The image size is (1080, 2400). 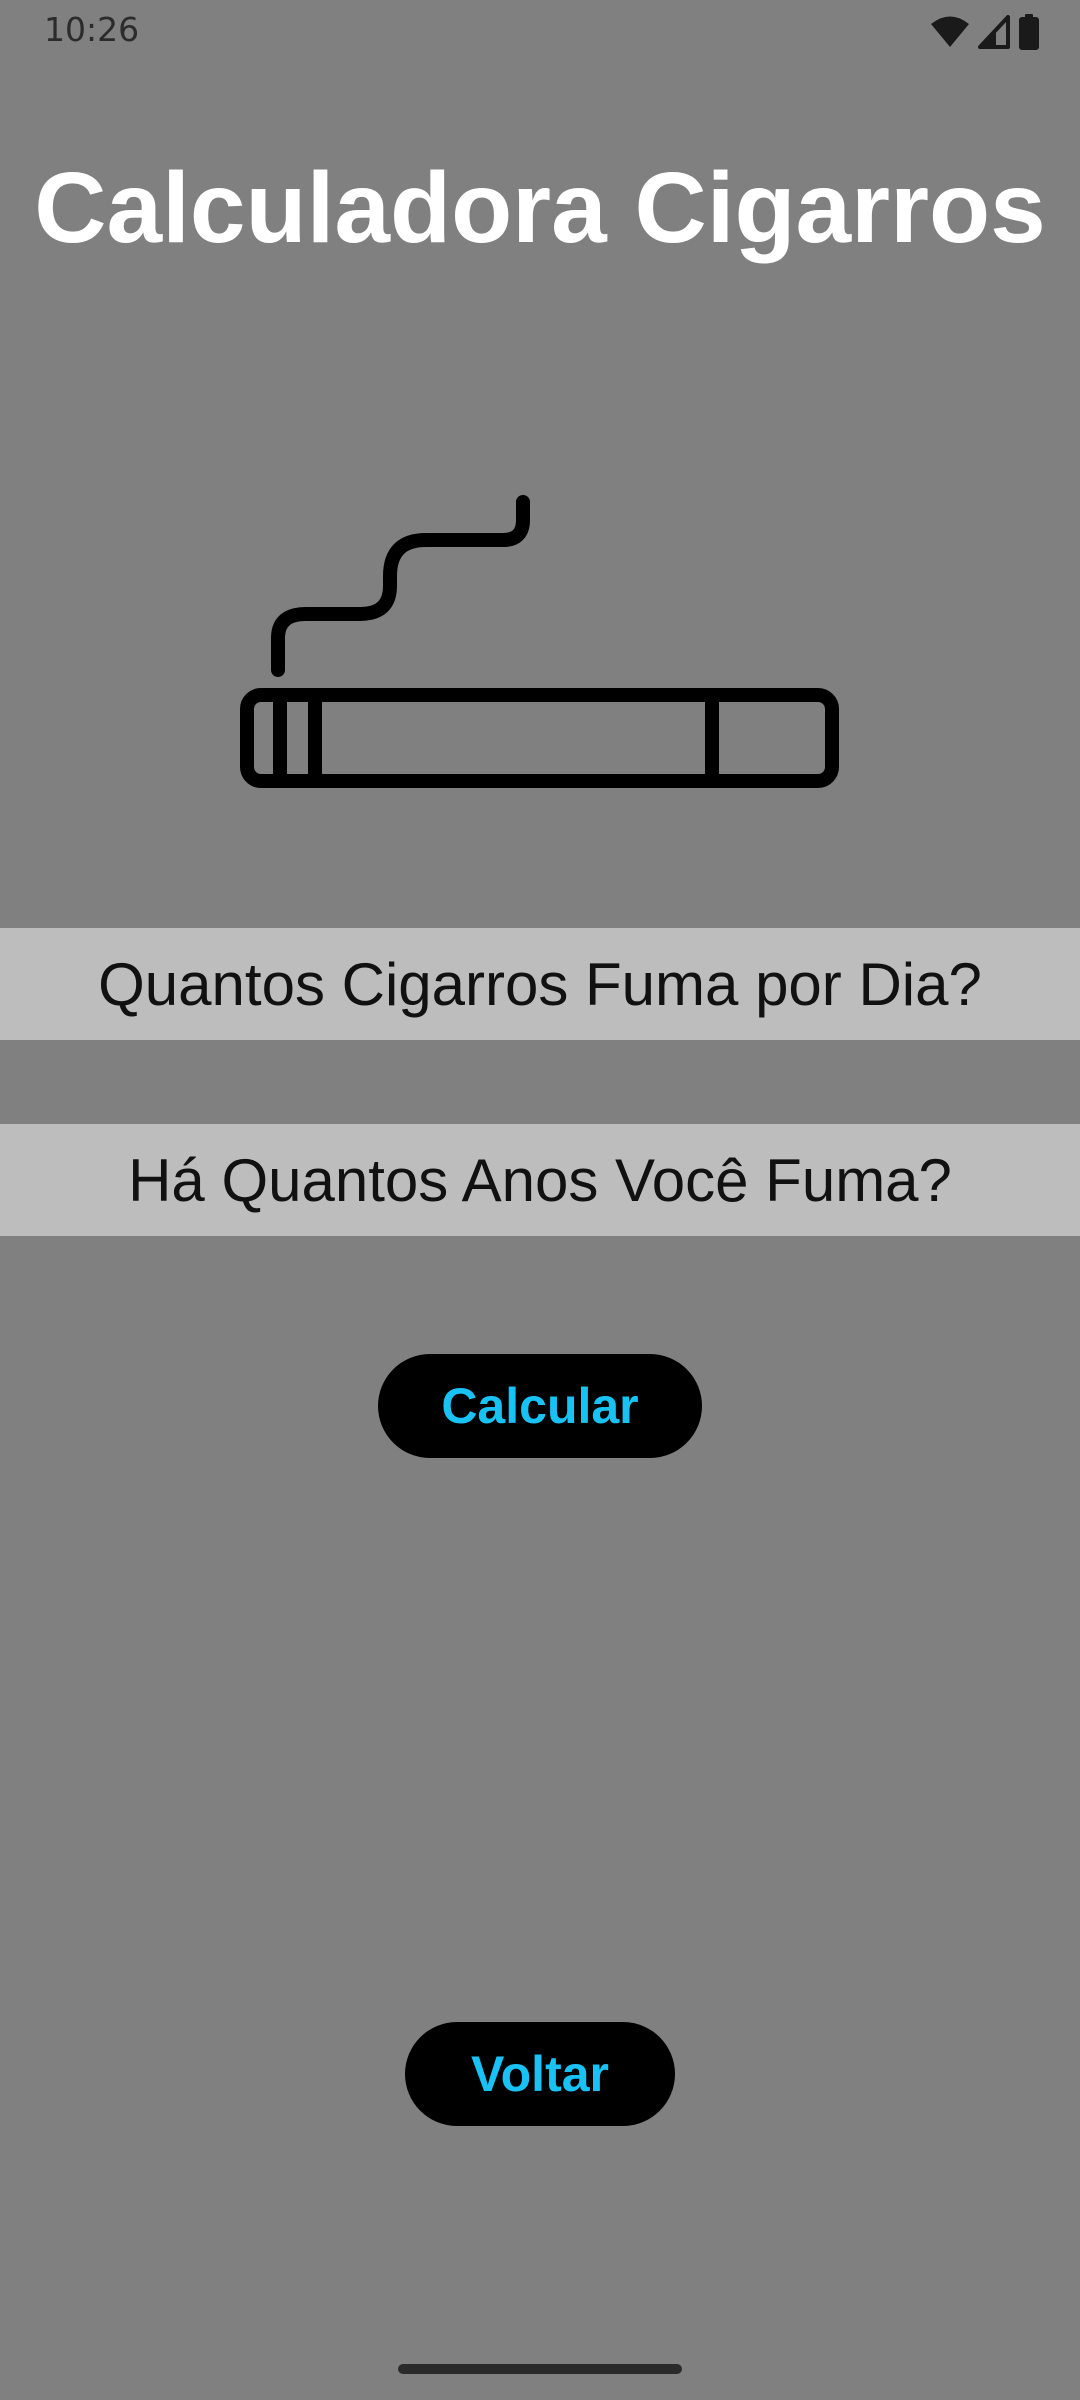 I want to click on cigarettes-per-day-input, so click(x=540, y=984).